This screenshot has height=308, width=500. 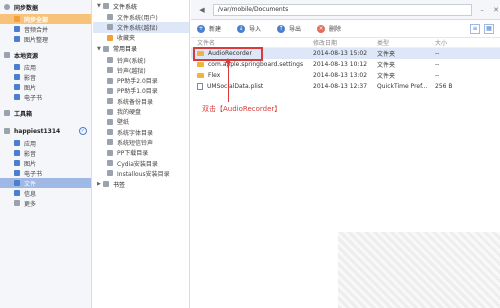 What do you see at coordinates (255, 29) in the screenshot?
I see `import-label: 导入` at bounding box center [255, 29].